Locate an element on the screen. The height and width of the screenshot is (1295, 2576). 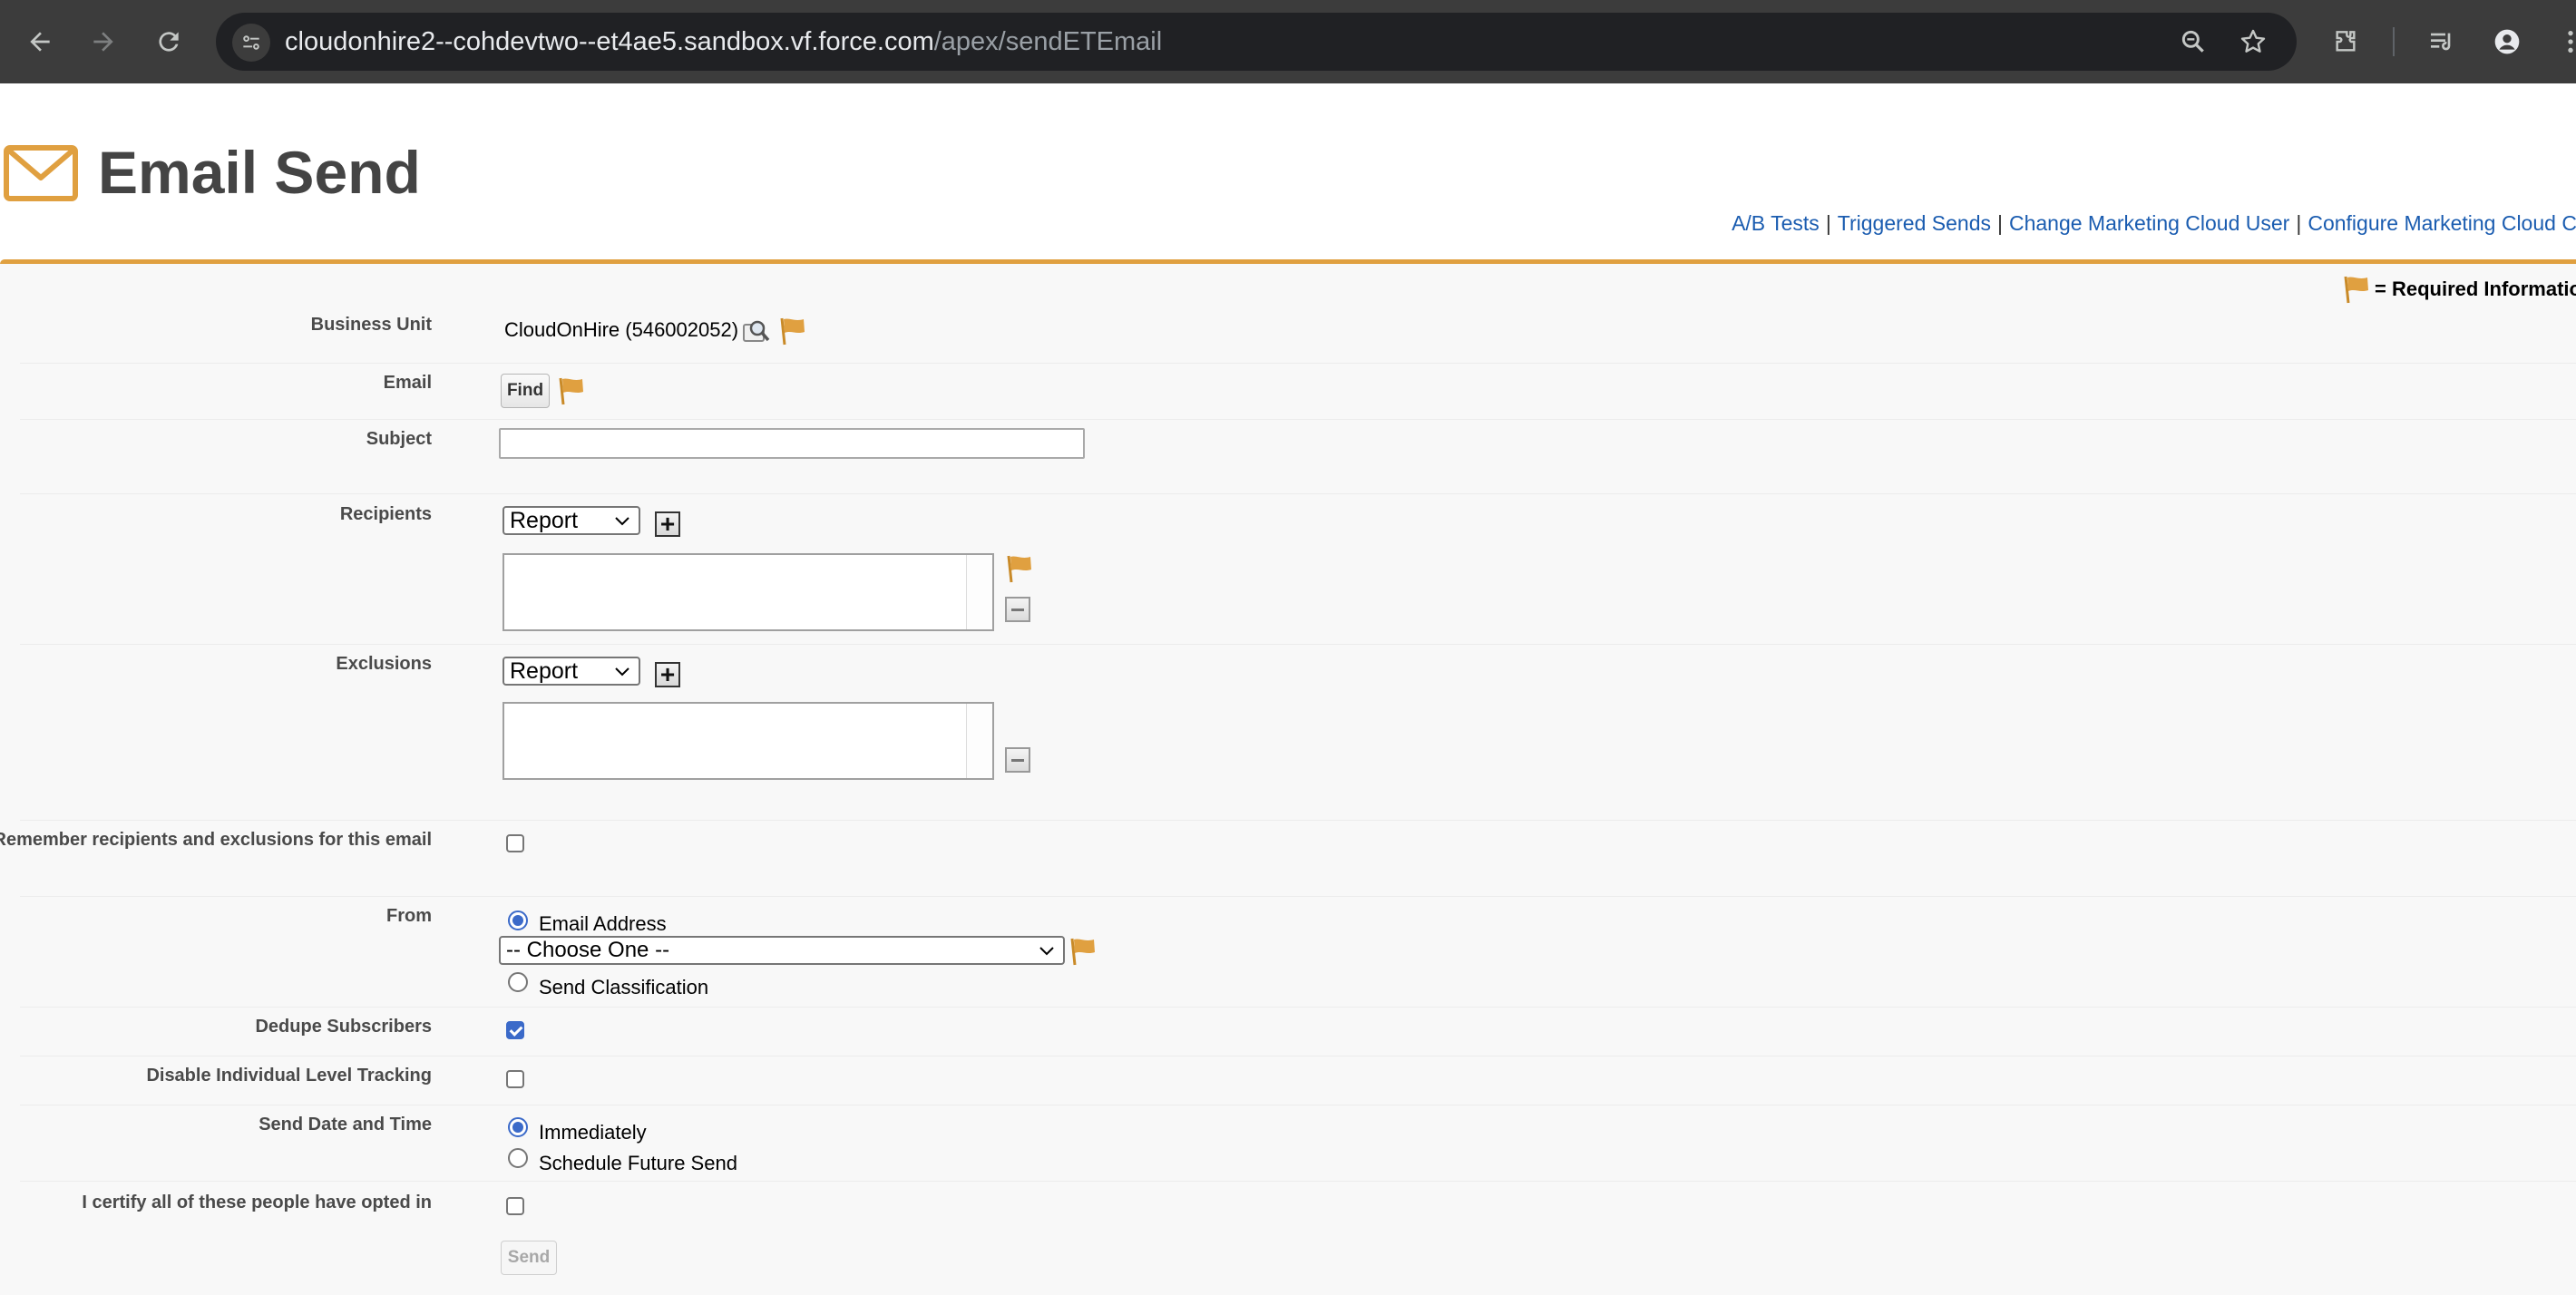
exclusions-type-select: Report is located at coordinates (571, 671).